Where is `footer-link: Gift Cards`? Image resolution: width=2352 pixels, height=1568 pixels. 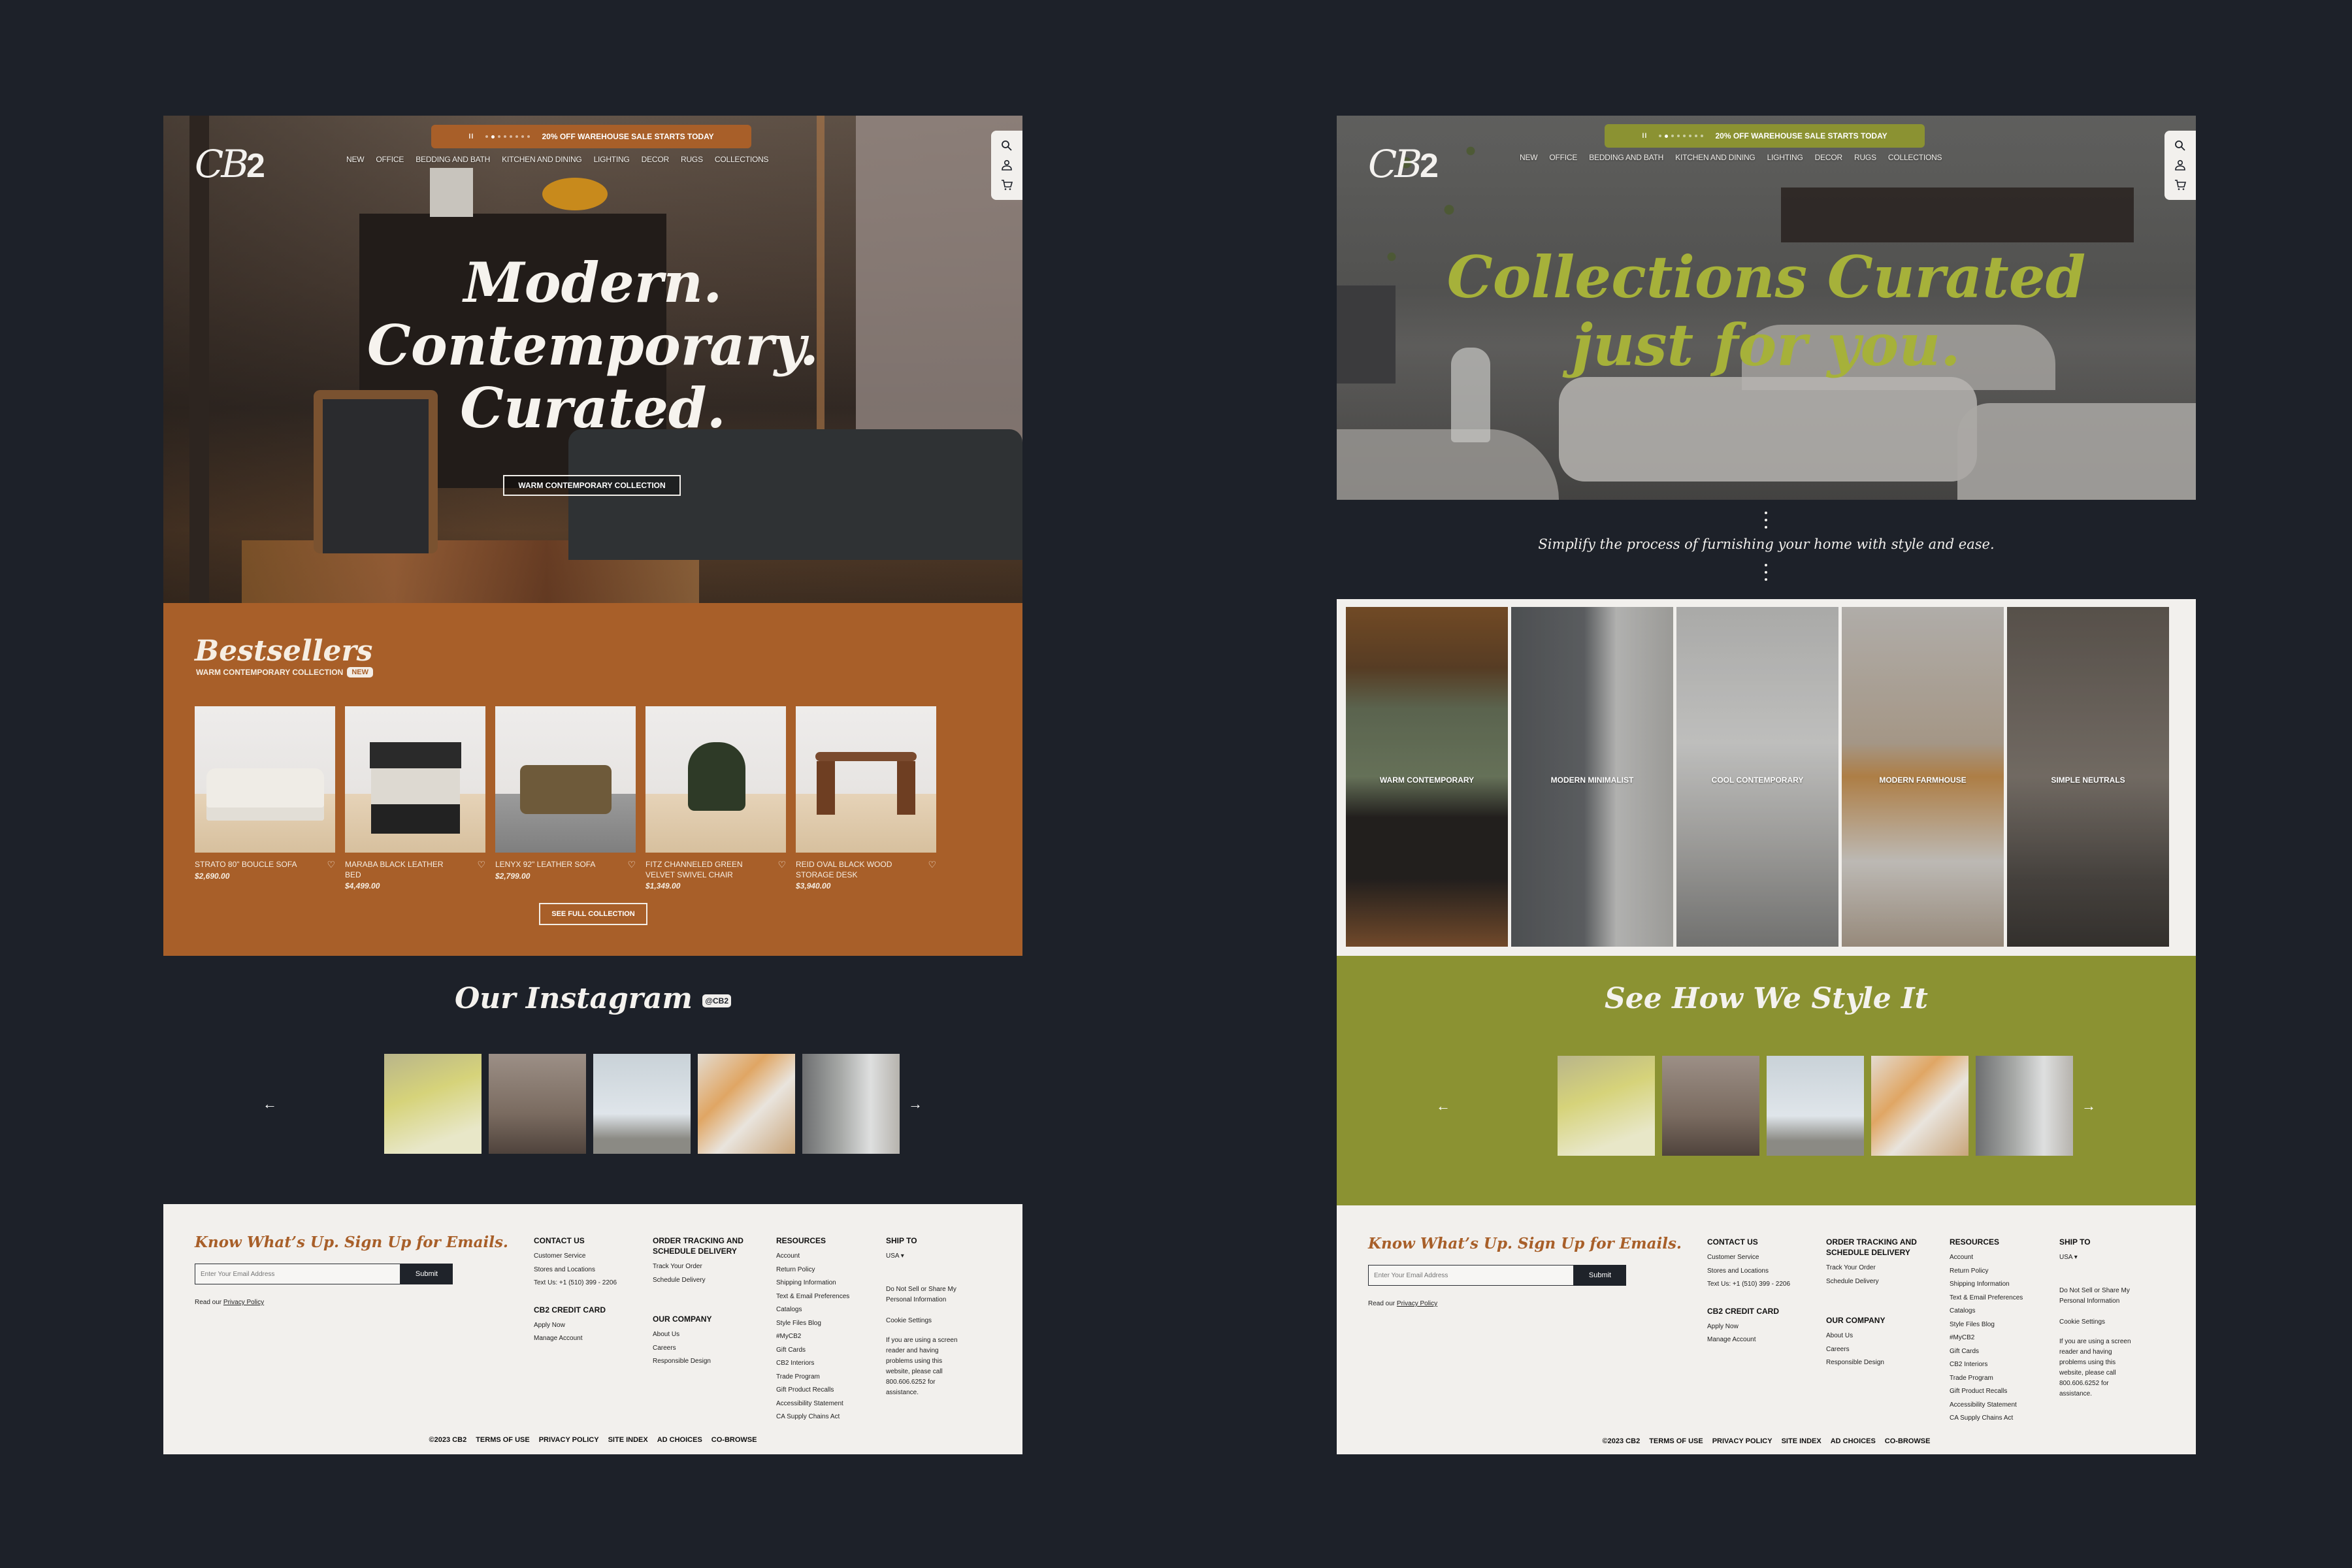 footer-link: Gift Cards is located at coordinates (812, 1351).